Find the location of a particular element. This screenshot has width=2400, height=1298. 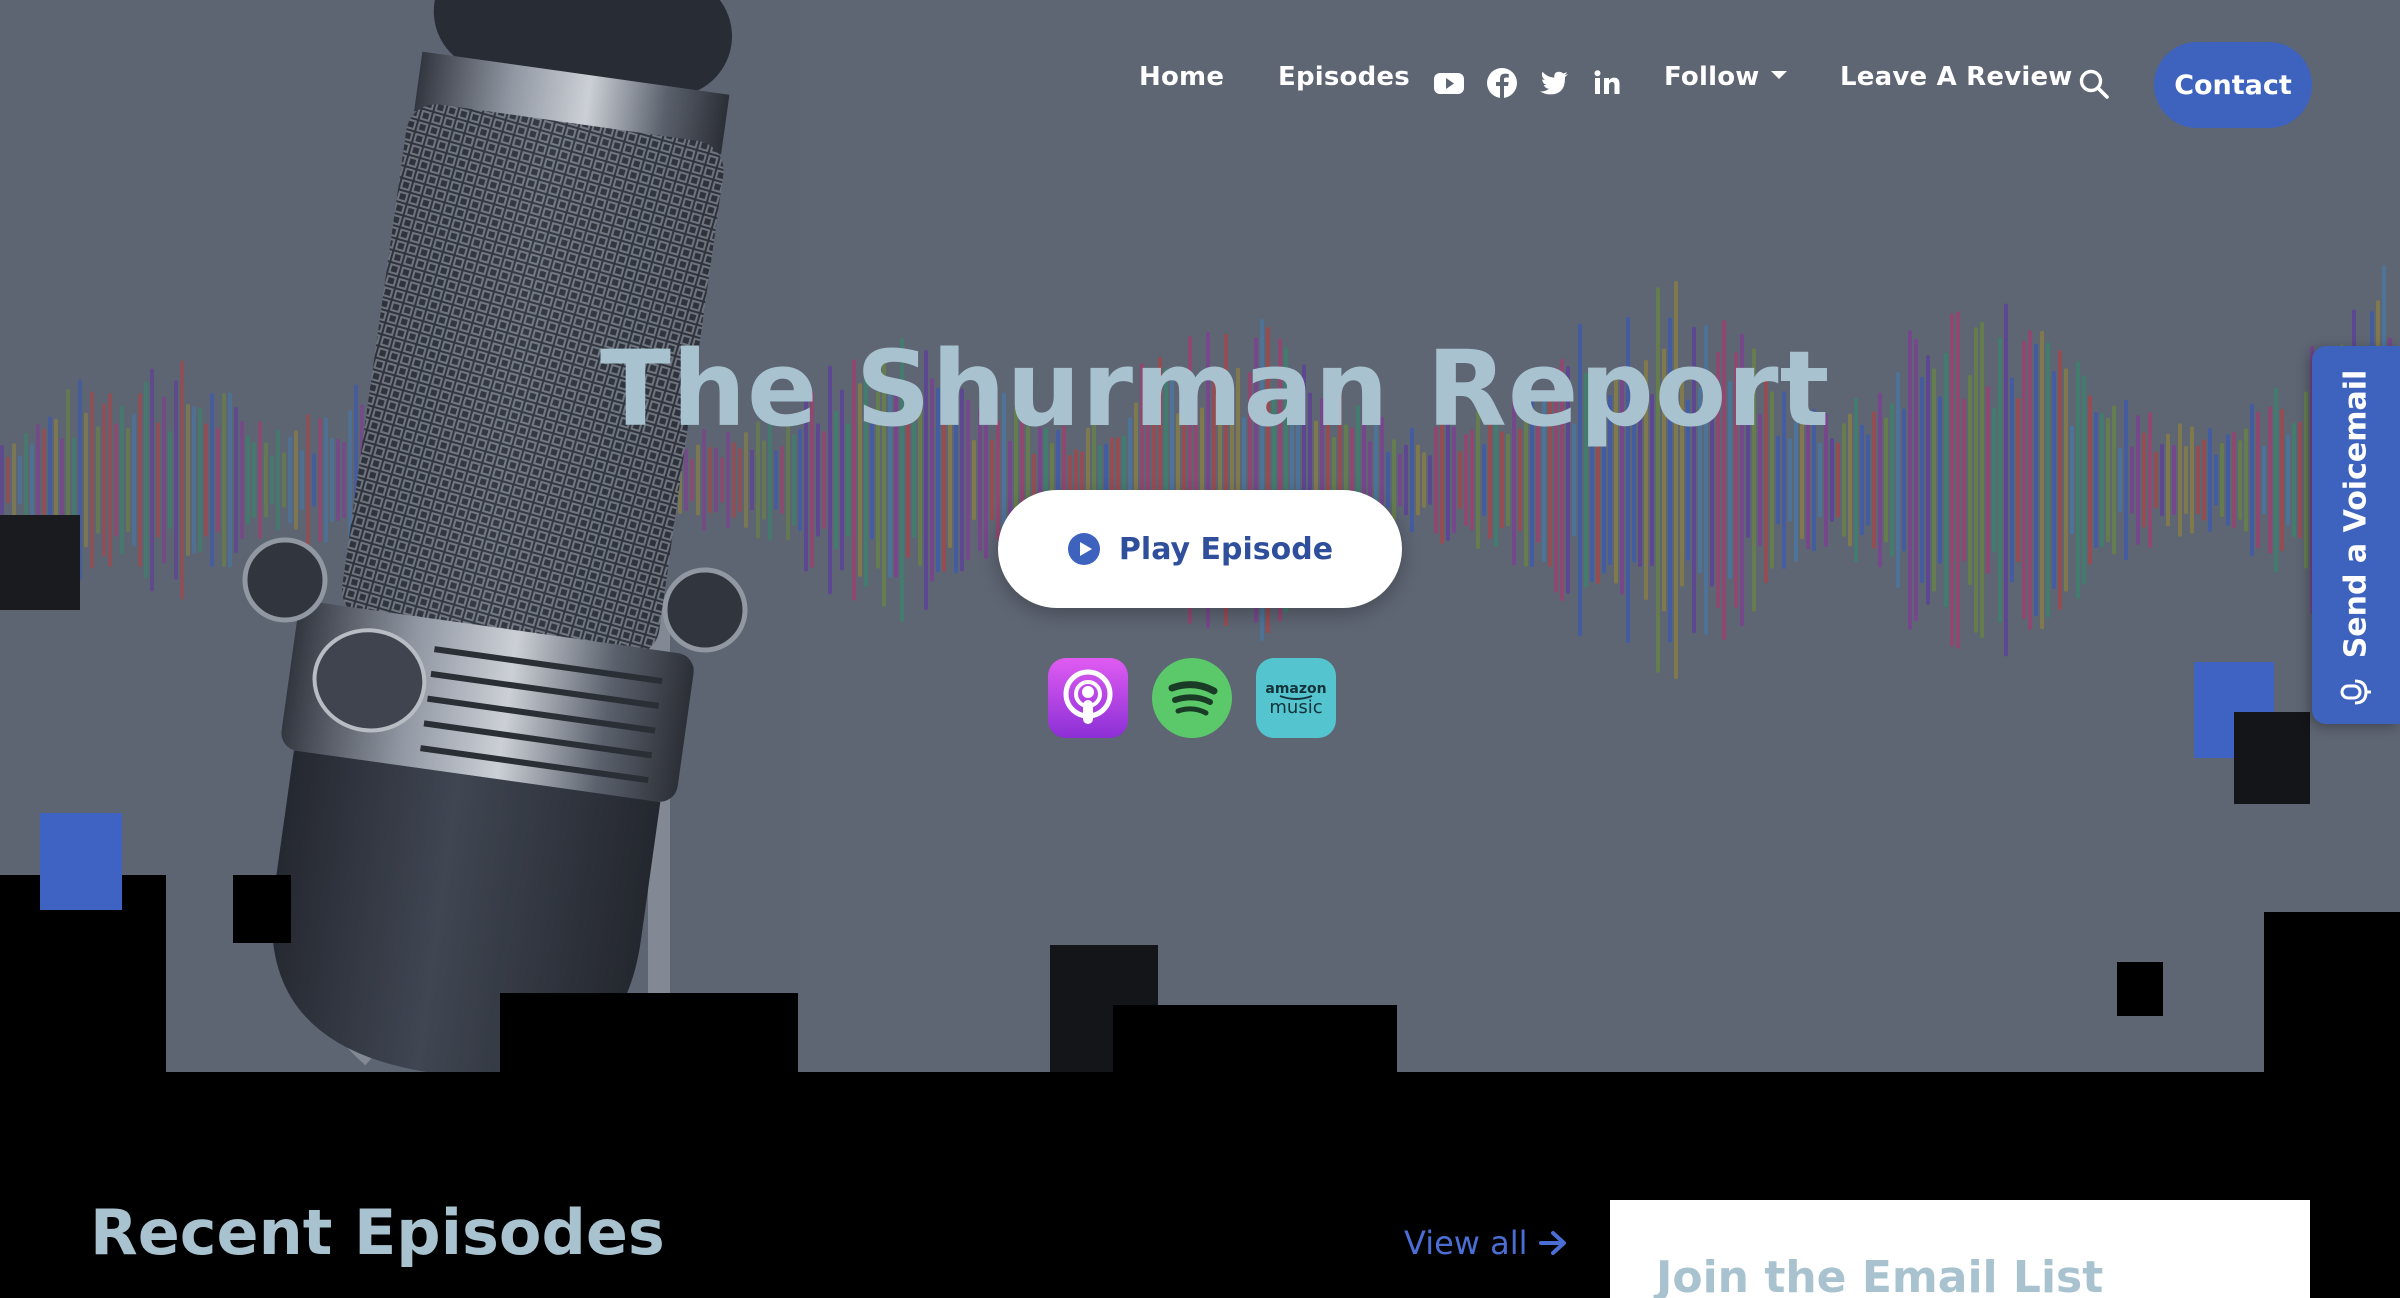

amazon-music-logo-text: music is located at coordinates (1295, 707).